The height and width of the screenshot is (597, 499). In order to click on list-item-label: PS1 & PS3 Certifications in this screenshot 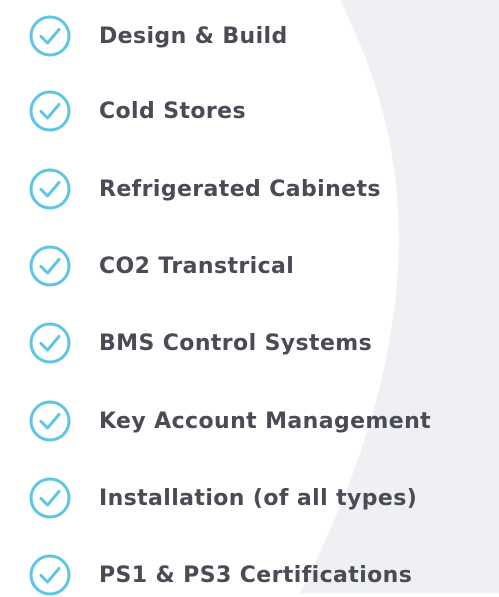, I will do `click(256, 575)`.